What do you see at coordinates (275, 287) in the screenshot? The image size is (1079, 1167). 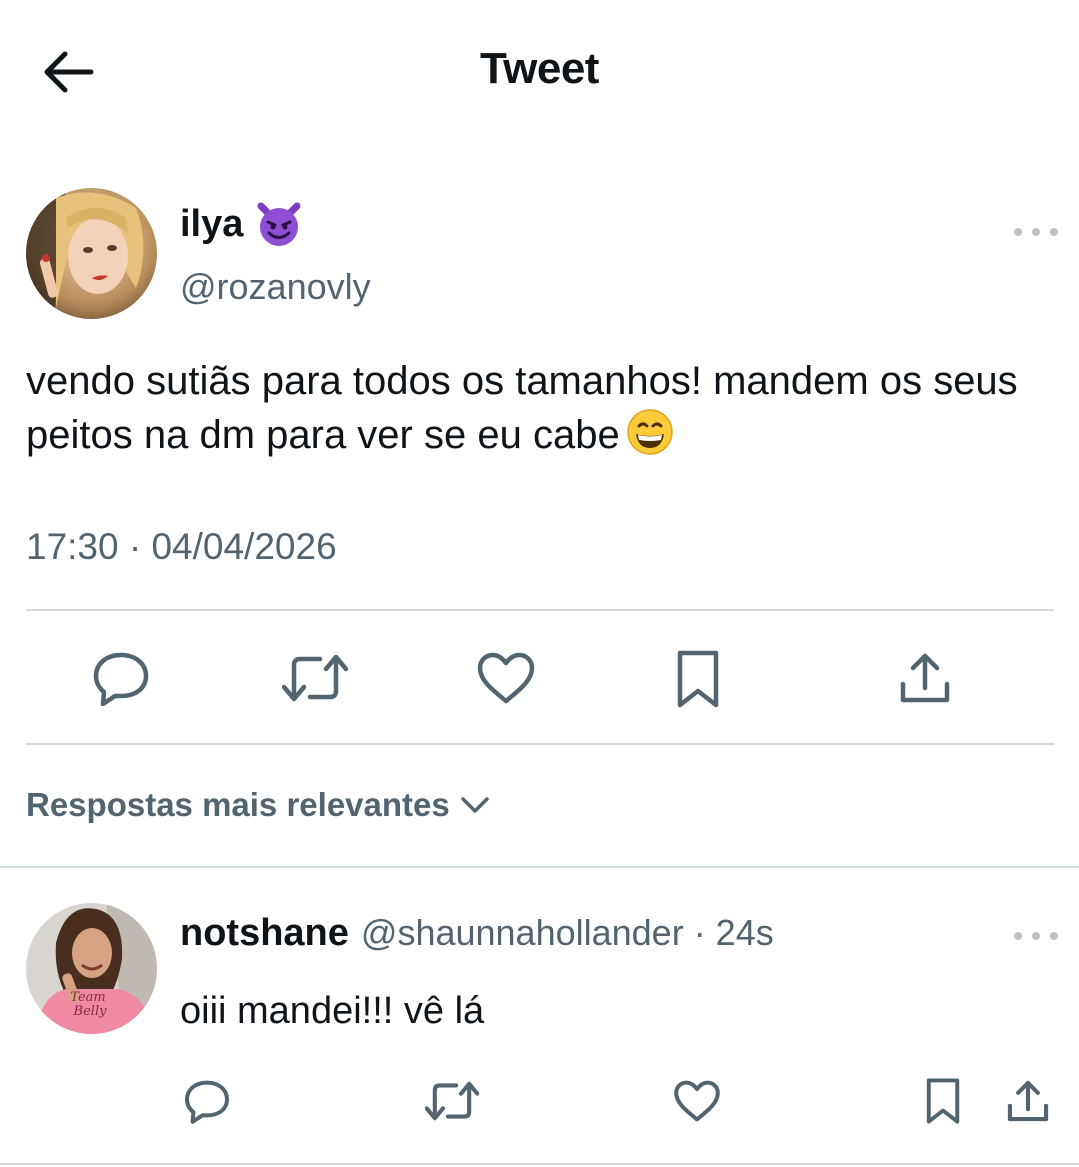 I see `author-handle: @rozanovly` at bounding box center [275, 287].